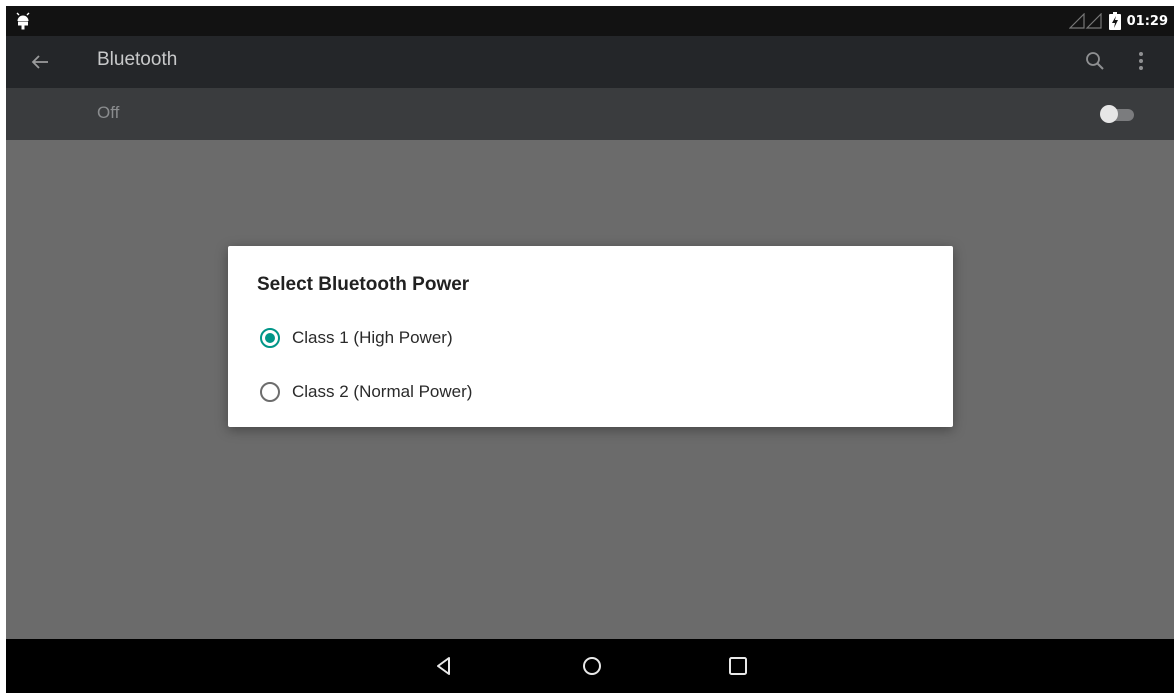  I want to click on bluetooth-toggle, so click(1118, 114).